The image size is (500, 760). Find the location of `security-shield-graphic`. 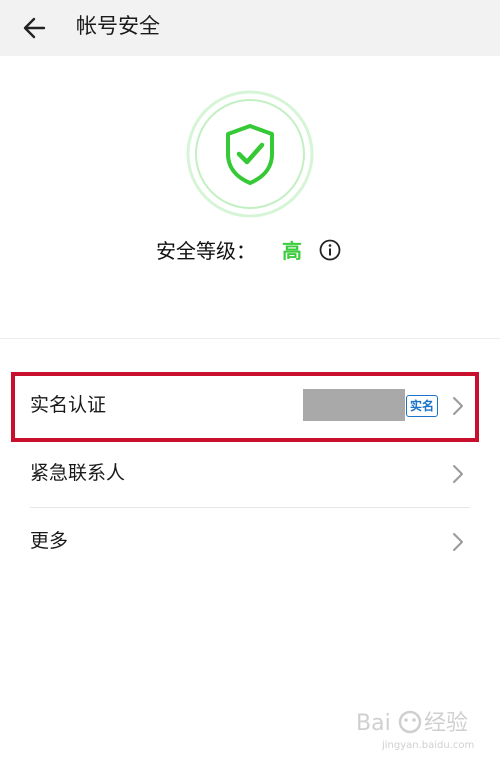

security-shield-graphic is located at coordinates (250, 154).